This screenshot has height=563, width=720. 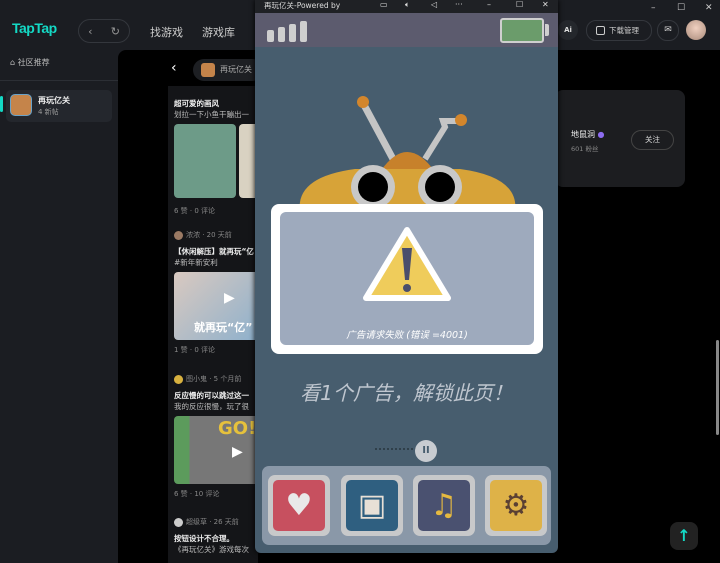 I want to click on screenshot-icon: ▭, so click(x=384, y=4).